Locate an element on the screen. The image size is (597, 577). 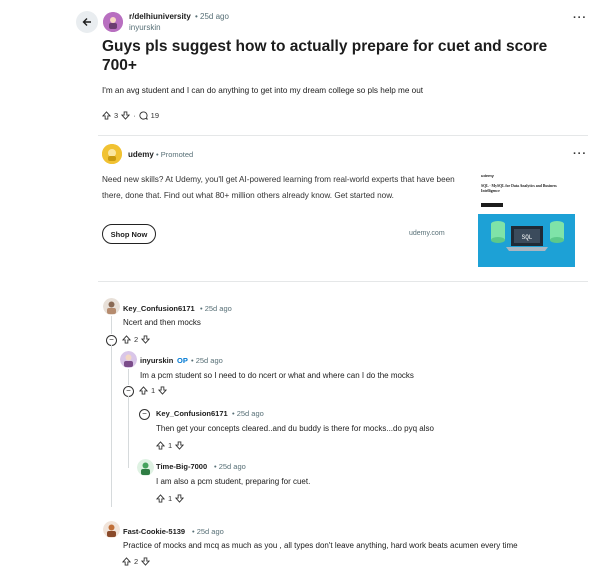
ad-image-logo: udemy is located at coordinates (487, 175).